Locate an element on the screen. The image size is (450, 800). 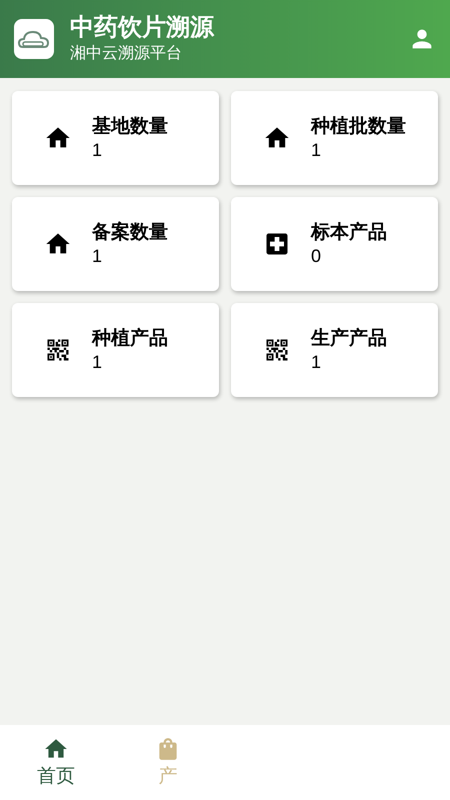
stat-card: 标本产品 0 is located at coordinates (334, 244).